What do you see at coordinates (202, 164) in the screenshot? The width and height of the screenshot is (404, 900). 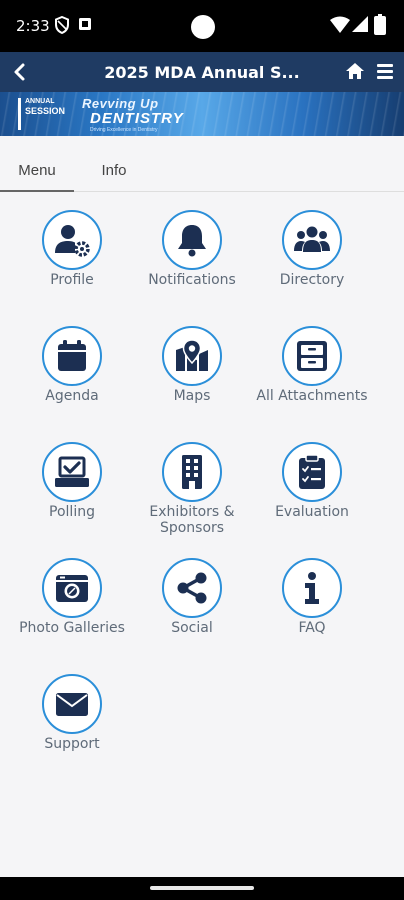 I see `tab-bar: Menu Info` at bounding box center [202, 164].